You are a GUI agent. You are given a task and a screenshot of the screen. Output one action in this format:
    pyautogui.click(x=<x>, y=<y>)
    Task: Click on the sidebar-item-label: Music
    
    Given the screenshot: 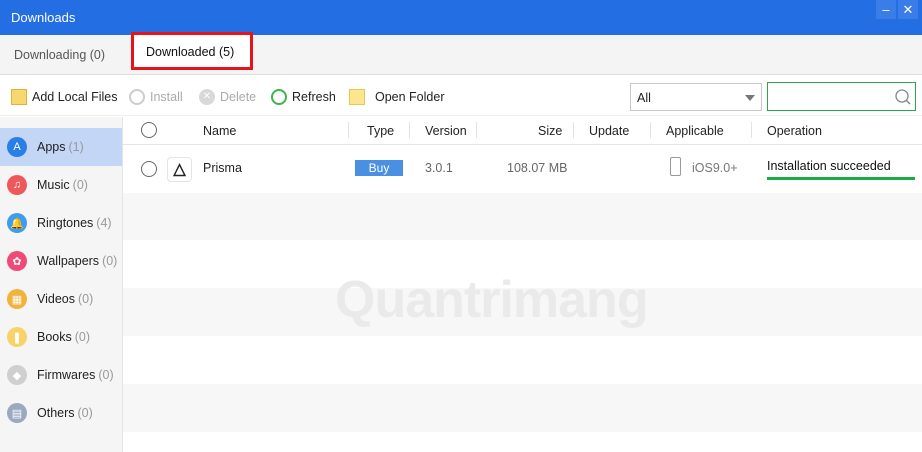 What is the action you would take?
    pyautogui.click(x=53, y=185)
    